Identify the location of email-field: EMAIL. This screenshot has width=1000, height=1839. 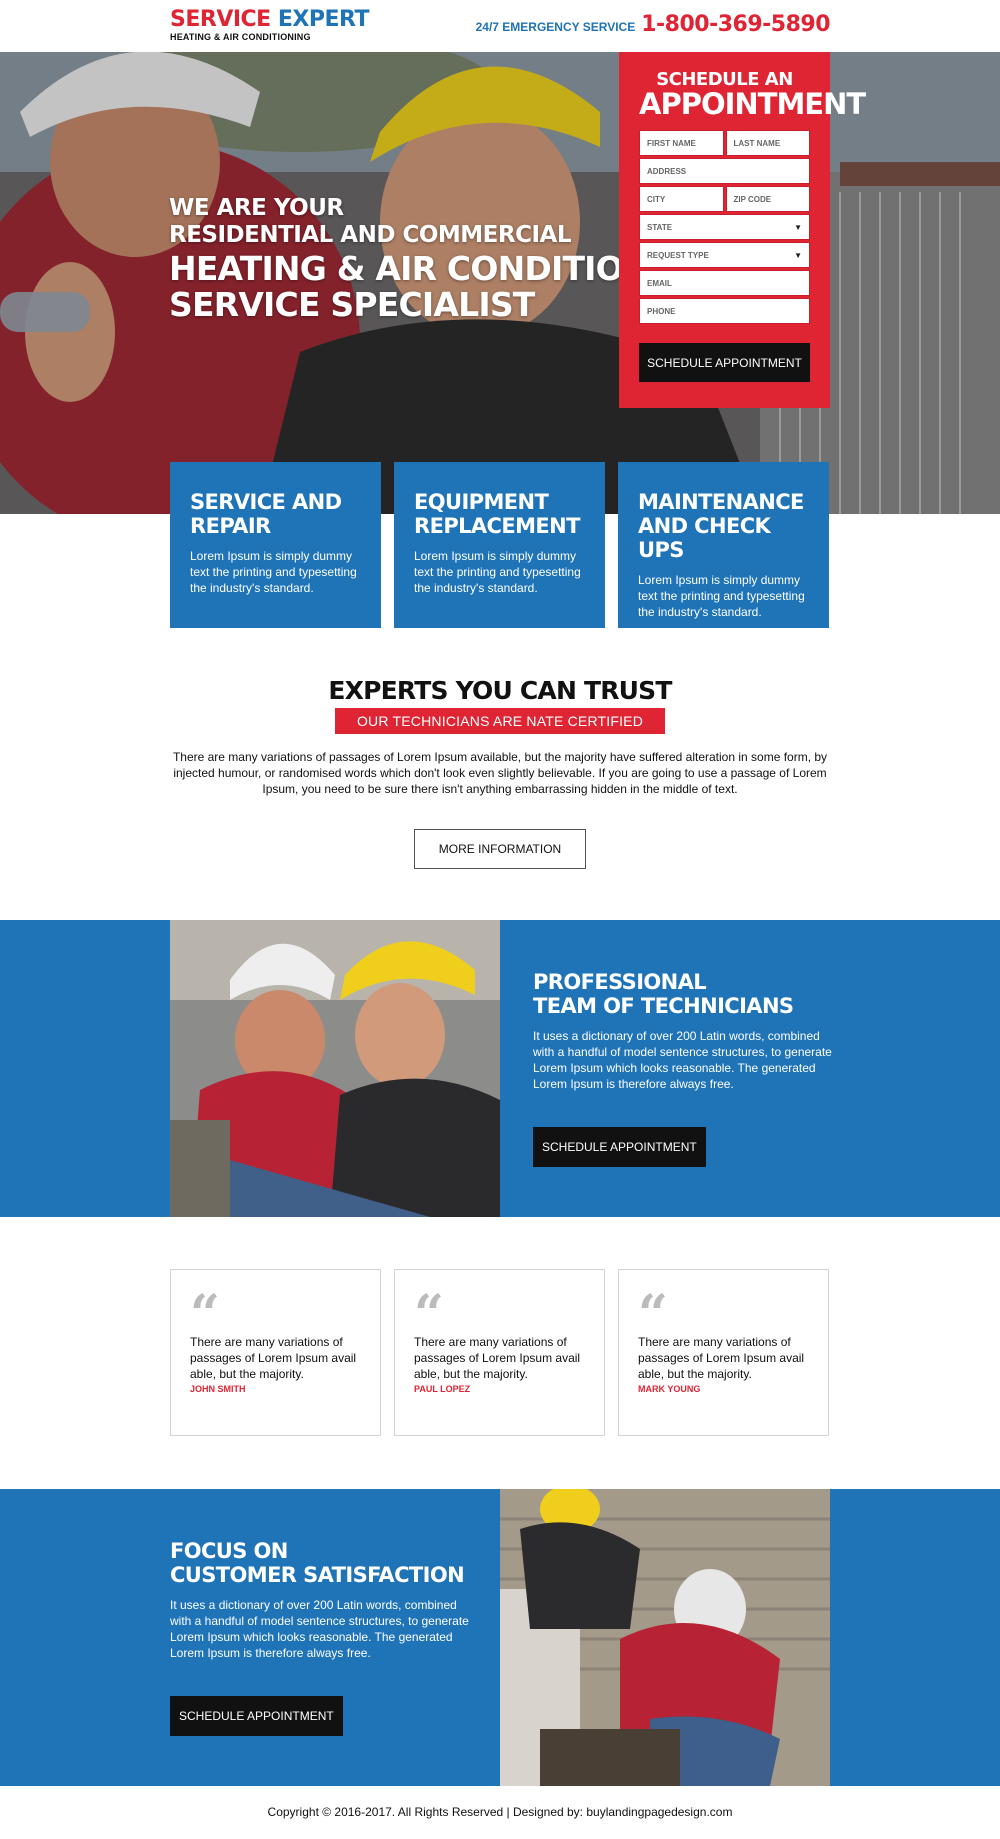
(724, 283).